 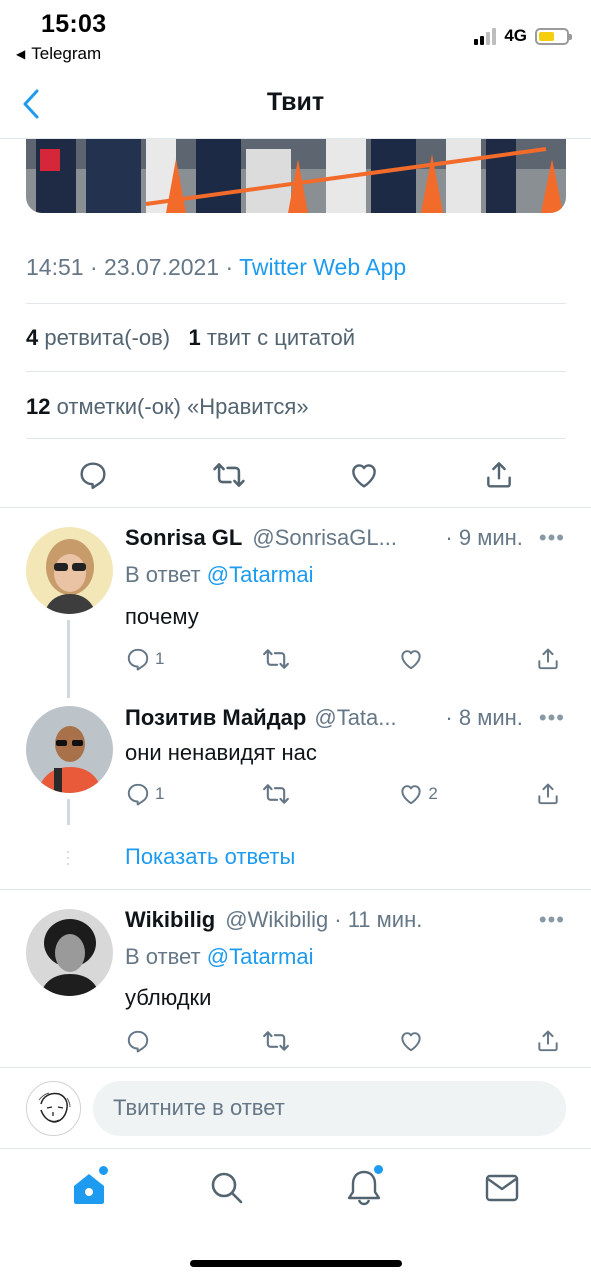 What do you see at coordinates (296, 1263) in the screenshot?
I see `home-indicator` at bounding box center [296, 1263].